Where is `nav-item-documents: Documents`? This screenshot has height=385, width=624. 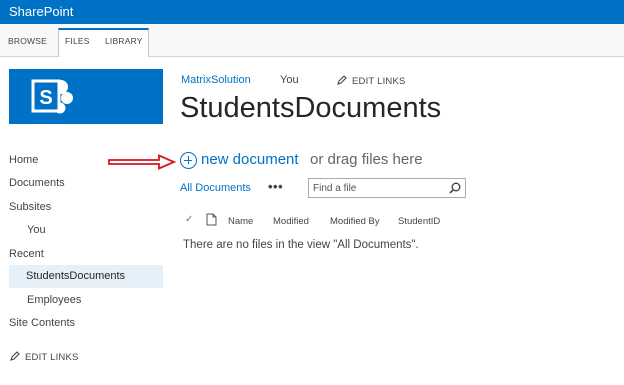 nav-item-documents: Documents is located at coordinates (37, 183).